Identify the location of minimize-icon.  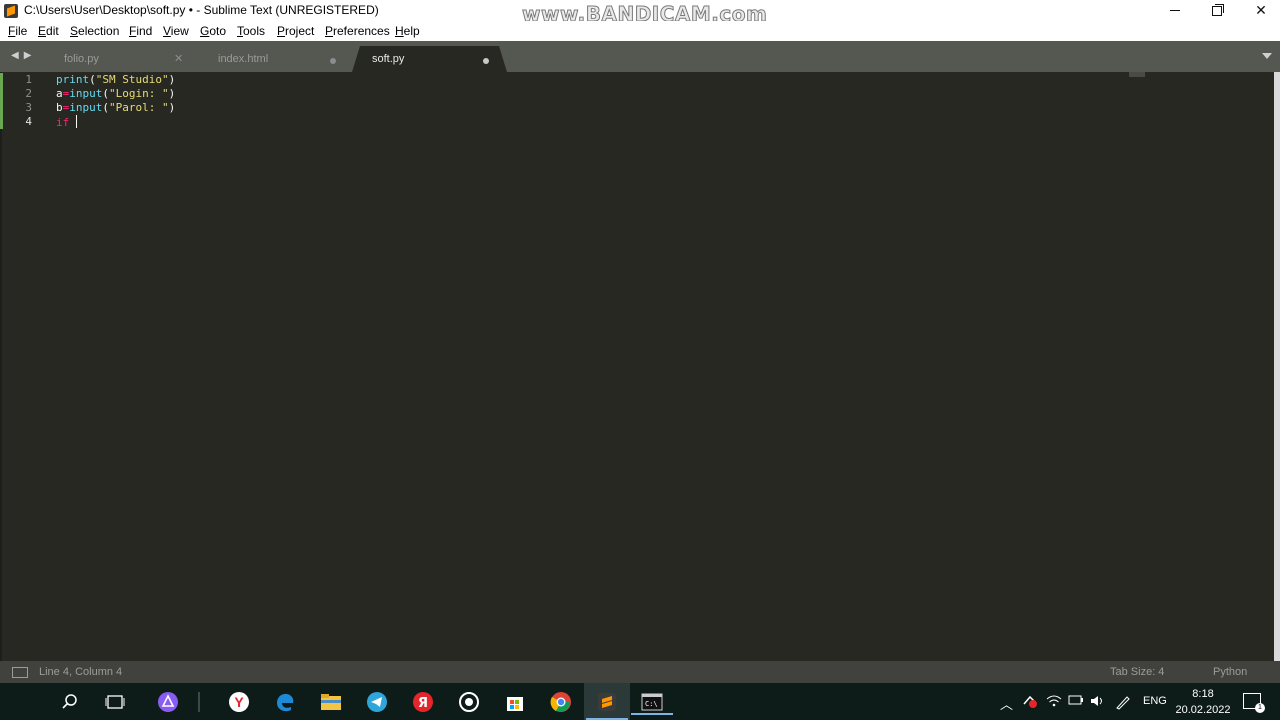
(1175, 10).